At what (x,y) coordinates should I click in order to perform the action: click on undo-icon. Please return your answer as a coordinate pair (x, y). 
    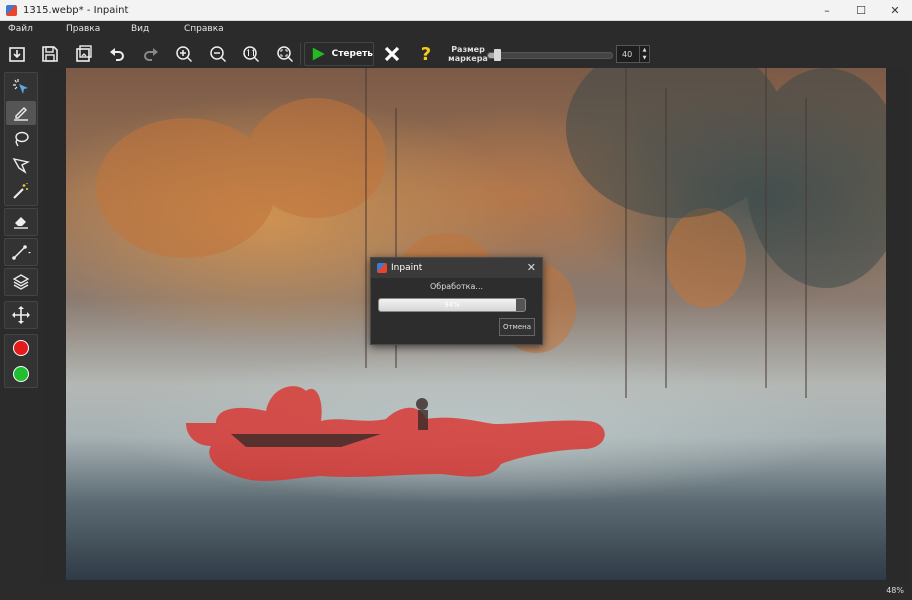
    Looking at the image, I should click on (117, 54).